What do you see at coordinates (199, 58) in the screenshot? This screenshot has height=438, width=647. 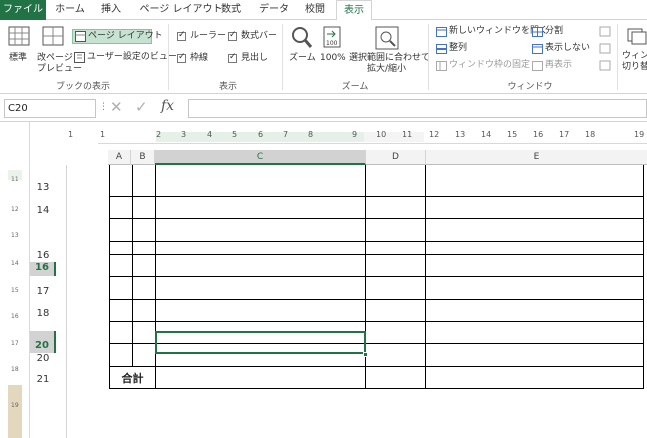 I see `gridlines-label: 枠線` at bounding box center [199, 58].